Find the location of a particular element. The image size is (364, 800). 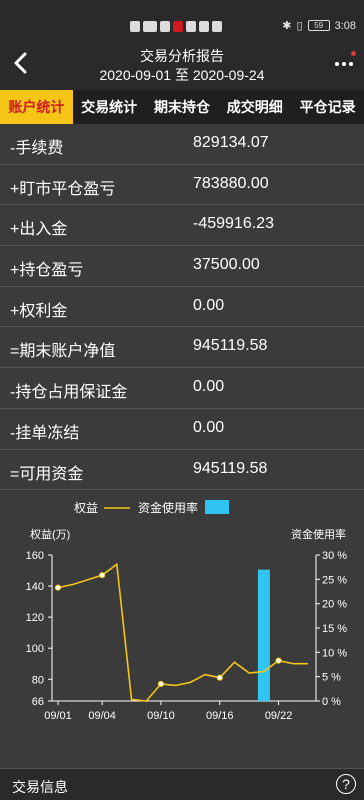

y-left-title: 权益(万) is located at coordinates (50, 534).